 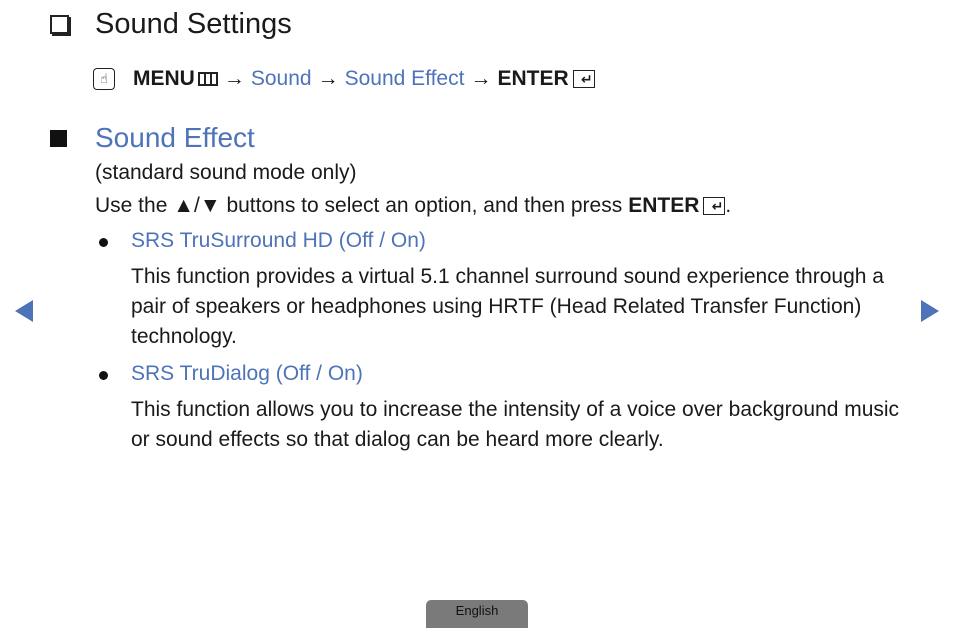 What do you see at coordinates (207, 79) in the screenshot?
I see `menu-grid-icon` at bounding box center [207, 79].